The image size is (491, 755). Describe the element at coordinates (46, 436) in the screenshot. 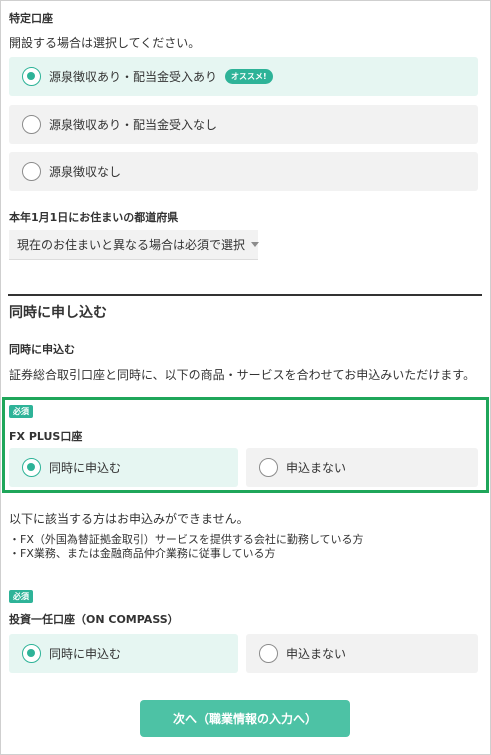

I see `fx-title: FX PLUS口座` at that location.